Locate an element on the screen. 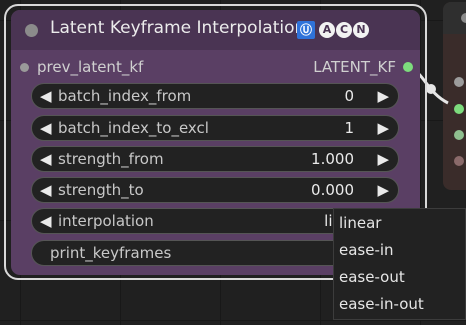 This screenshot has height=325, width=466. widget-label: strength_to is located at coordinates (101, 190).